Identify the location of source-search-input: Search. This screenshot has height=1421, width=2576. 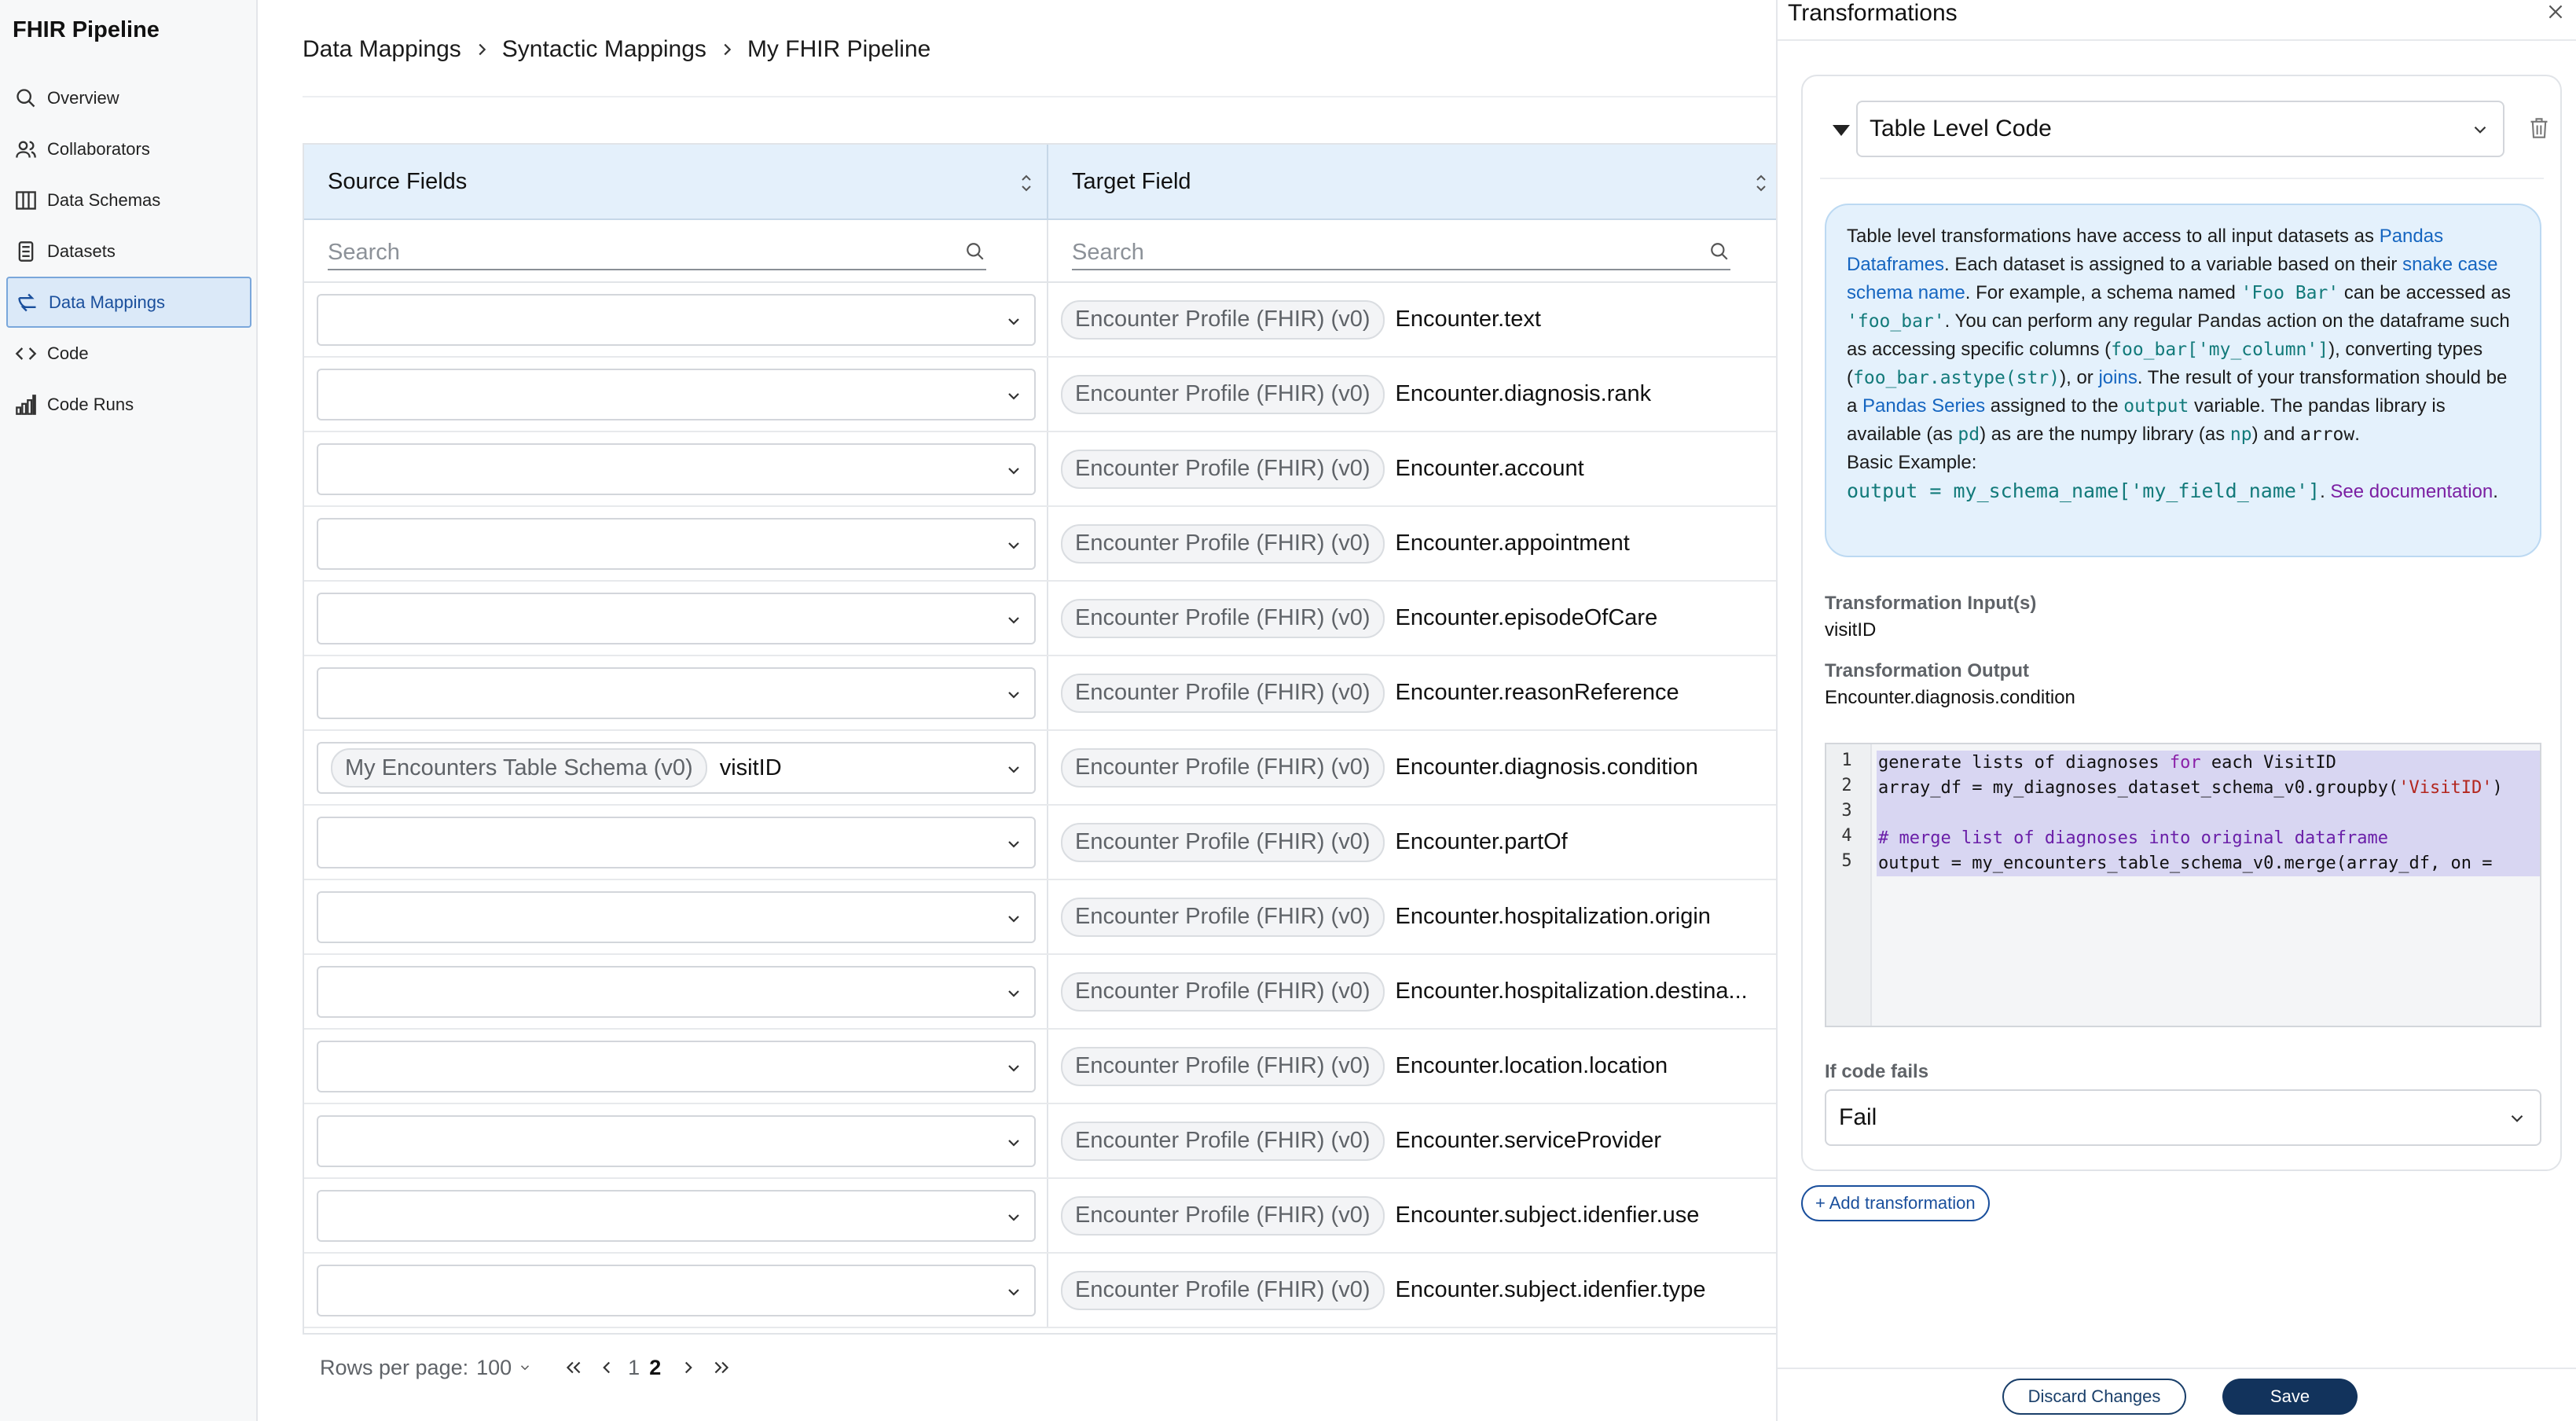
(657, 253).